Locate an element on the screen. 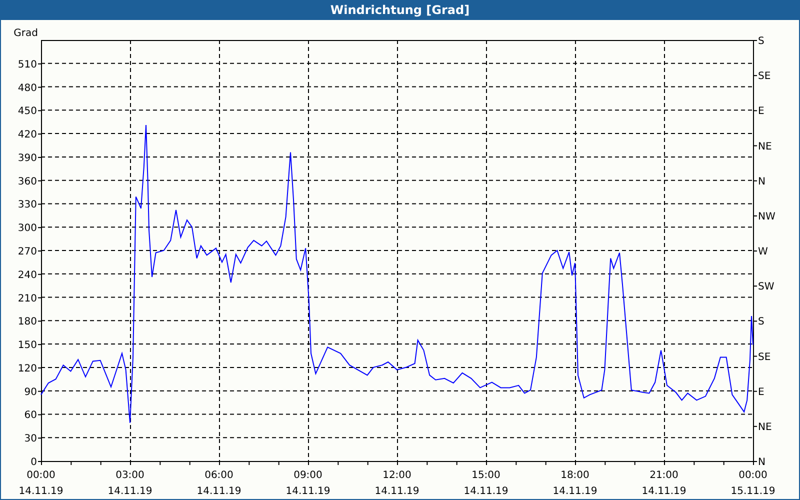 The height and width of the screenshot is (500, 800). axis-label: 180 is located at coordinates (27, 322).